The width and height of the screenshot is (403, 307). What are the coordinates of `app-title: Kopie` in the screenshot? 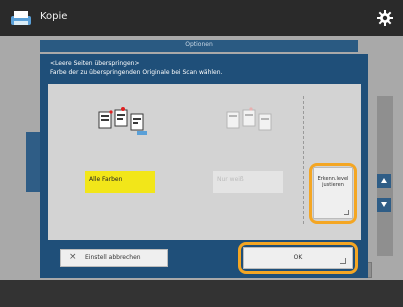 It's located at (54, 16).